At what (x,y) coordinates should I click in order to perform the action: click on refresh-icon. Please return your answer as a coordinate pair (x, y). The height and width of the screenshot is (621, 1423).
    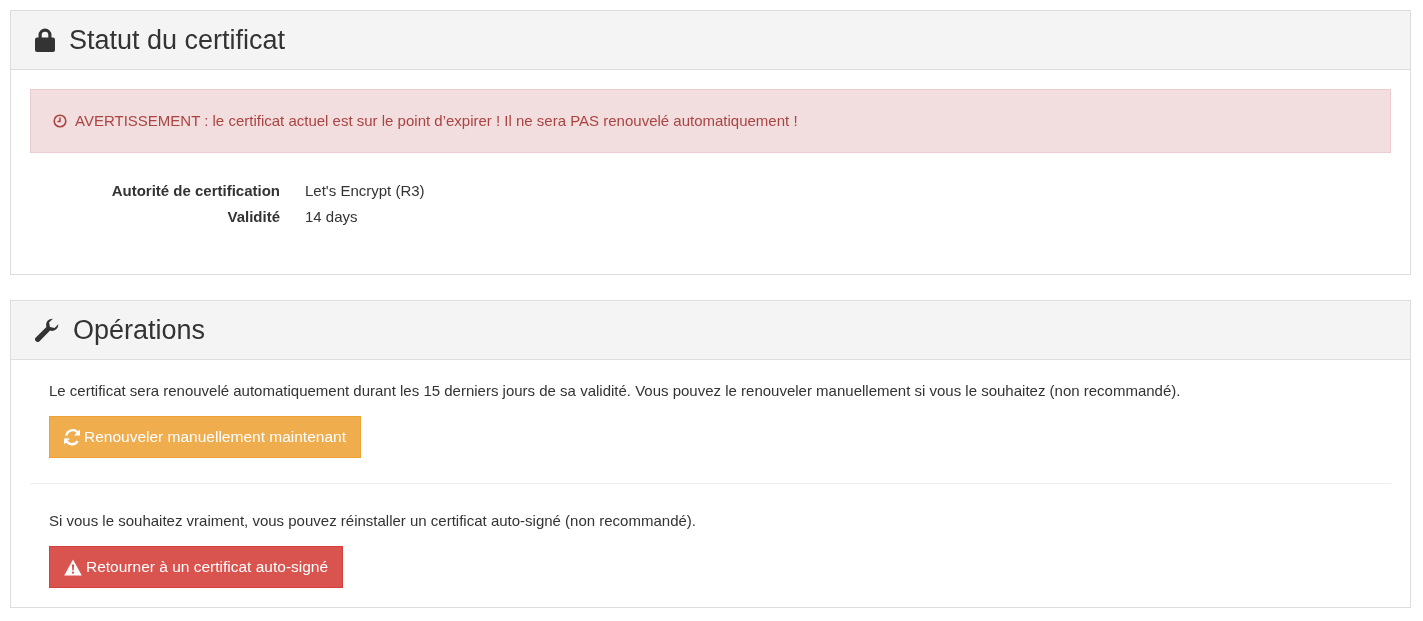
    Looking at the image, I should click on (72, 437).